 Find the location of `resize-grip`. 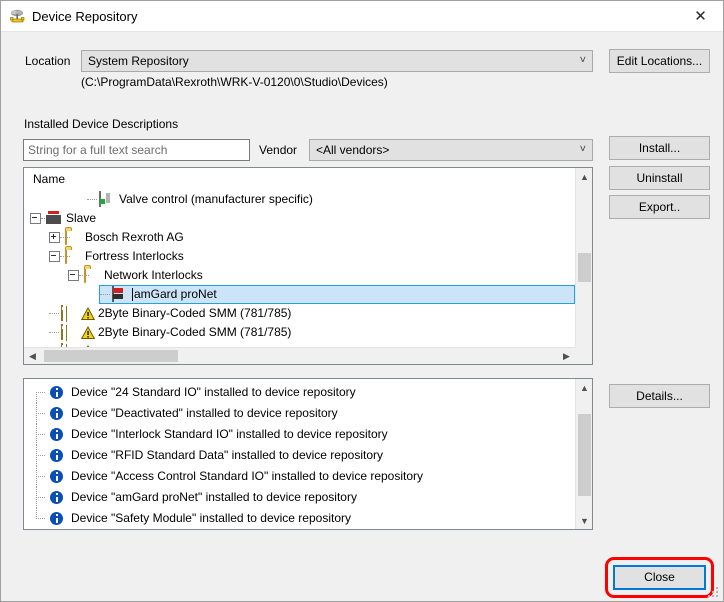

resize-grip is located at coordinates (714, 593).